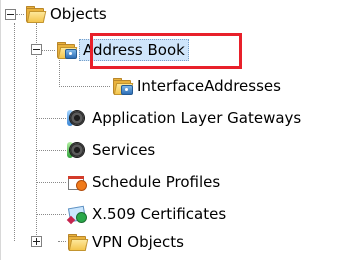  Describe the element at coordinates (159, 214) in the screenshot. I see `tree-item-label: X.509 Certificates` at that location.